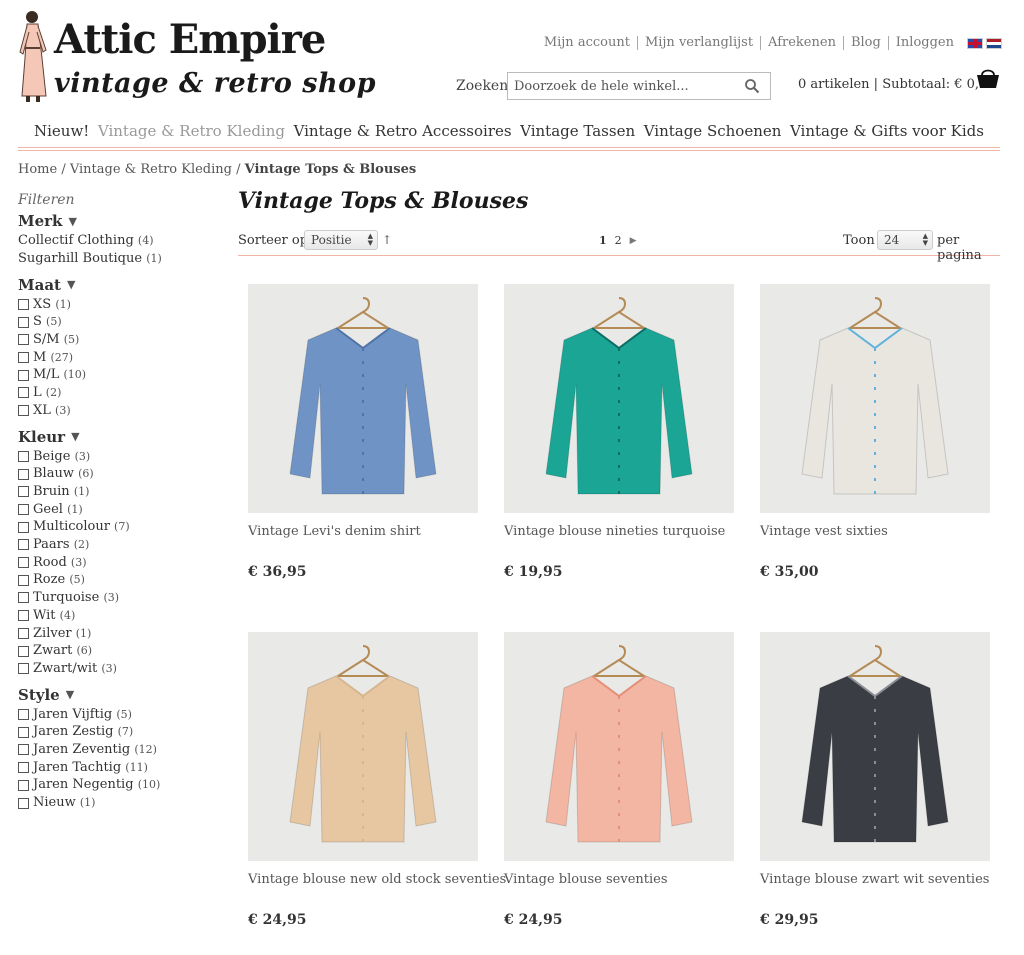 Image resolution: width=1024 pixels, height=955 pixels. What do you see at coordinates (118, 563) in the screenshot?
I see `filter-option: Rood (3)` at bounding box center [118, 563].